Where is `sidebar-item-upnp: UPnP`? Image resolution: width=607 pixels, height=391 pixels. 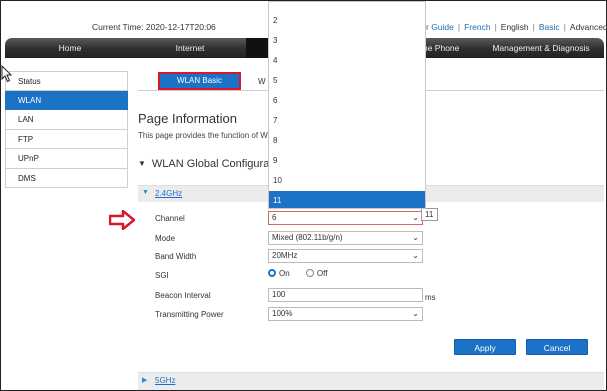
sidebar-item-upnp: UPnP is located at coordinates (66, 159).